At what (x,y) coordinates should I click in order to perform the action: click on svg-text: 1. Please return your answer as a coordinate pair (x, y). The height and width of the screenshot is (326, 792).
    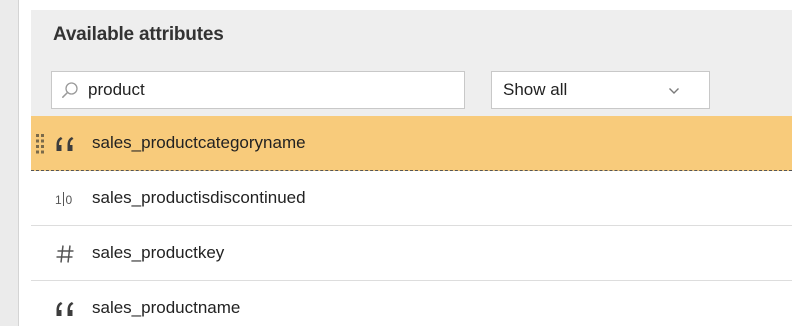
    Looking at the image, I should click on (58, 200).